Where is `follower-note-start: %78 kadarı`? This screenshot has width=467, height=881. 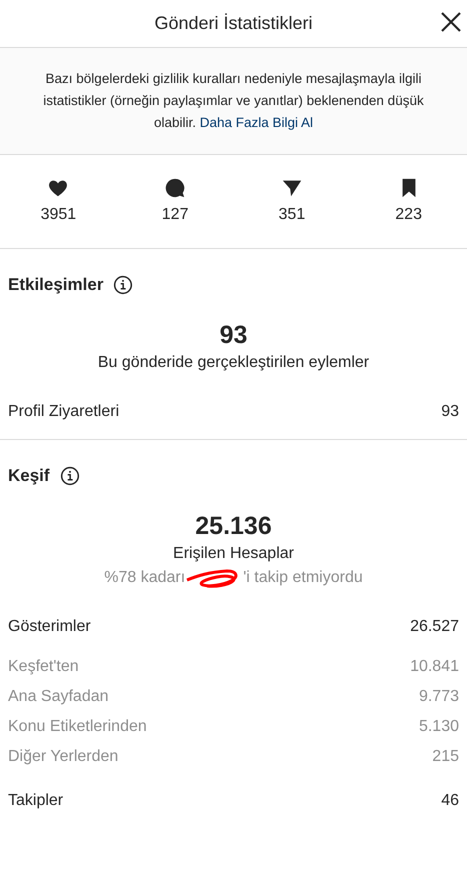
follower-note-start: %78 kadarı is located at coordinates (145, 578).